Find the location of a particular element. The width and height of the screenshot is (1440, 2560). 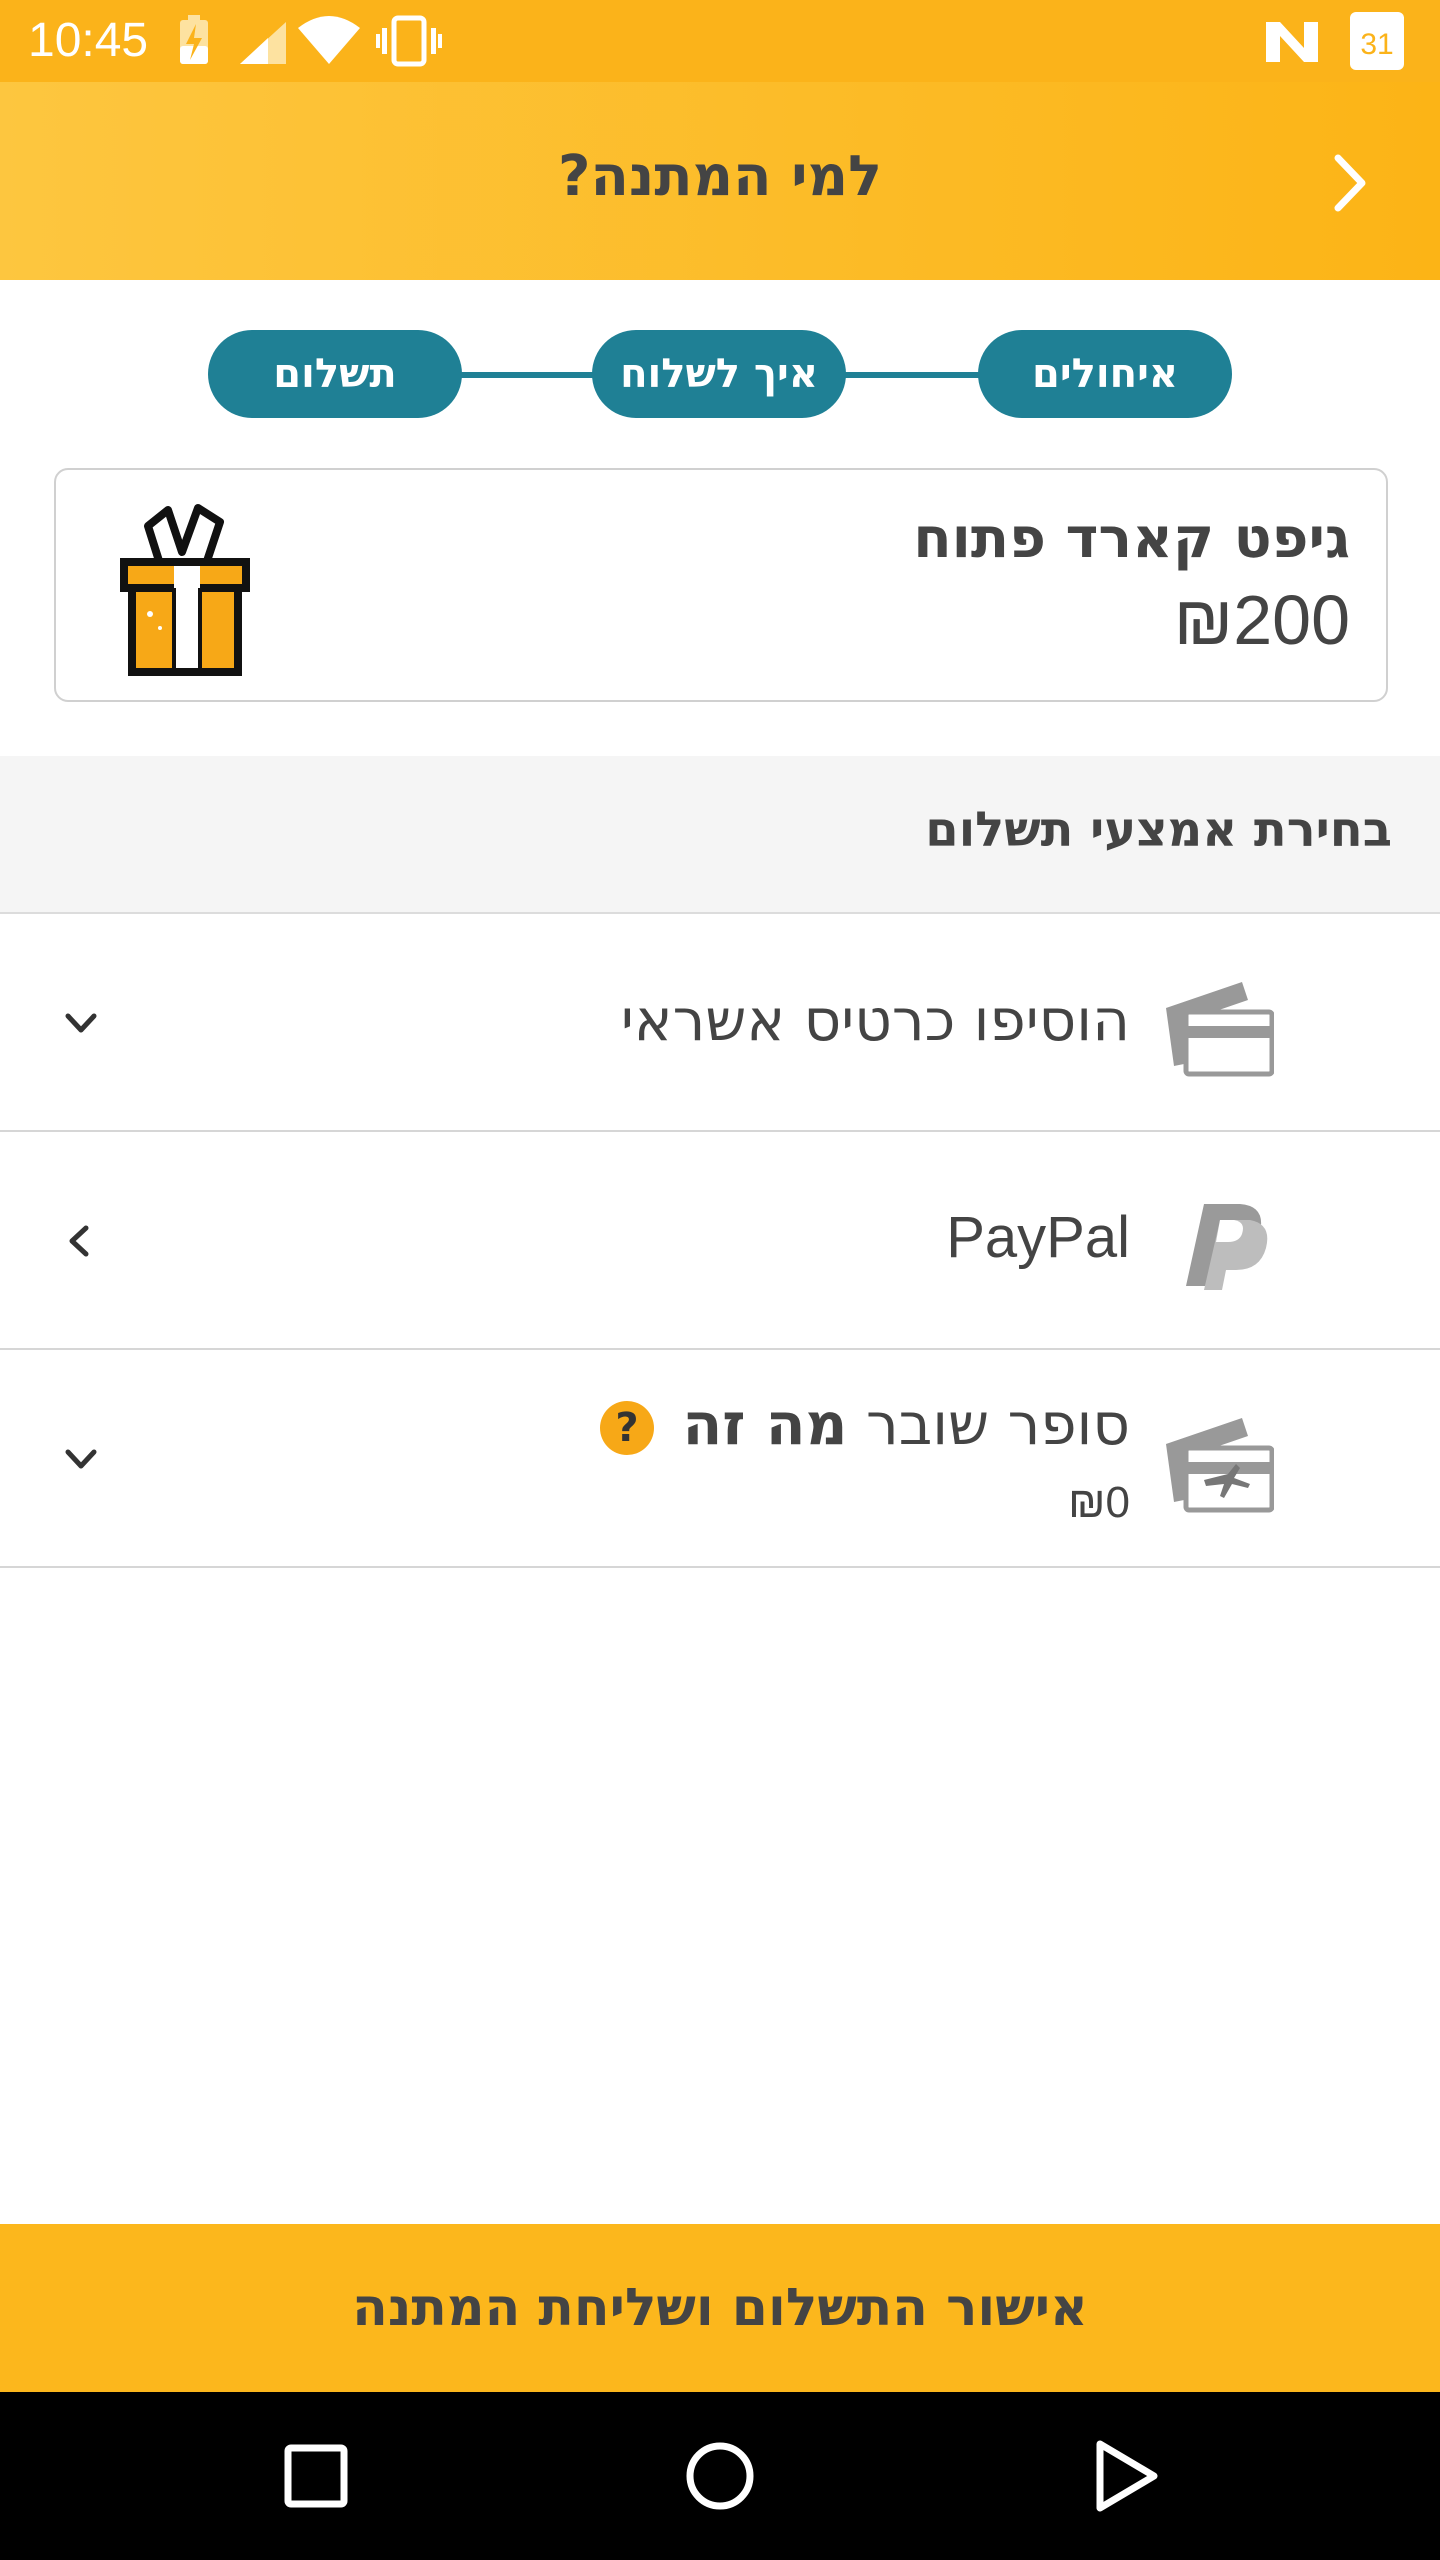

confirm-payment-button: אישור התשלום ושליחת המתנה is located at coordinates (720, 2308).